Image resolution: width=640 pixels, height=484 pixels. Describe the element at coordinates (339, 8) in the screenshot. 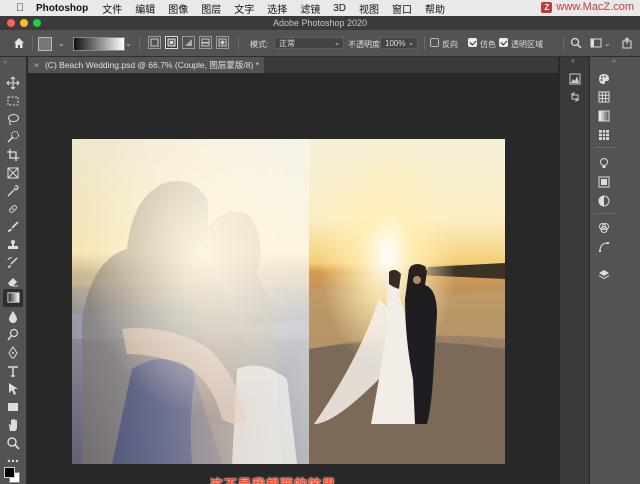

I see `menu-3d: 3D` at that location.